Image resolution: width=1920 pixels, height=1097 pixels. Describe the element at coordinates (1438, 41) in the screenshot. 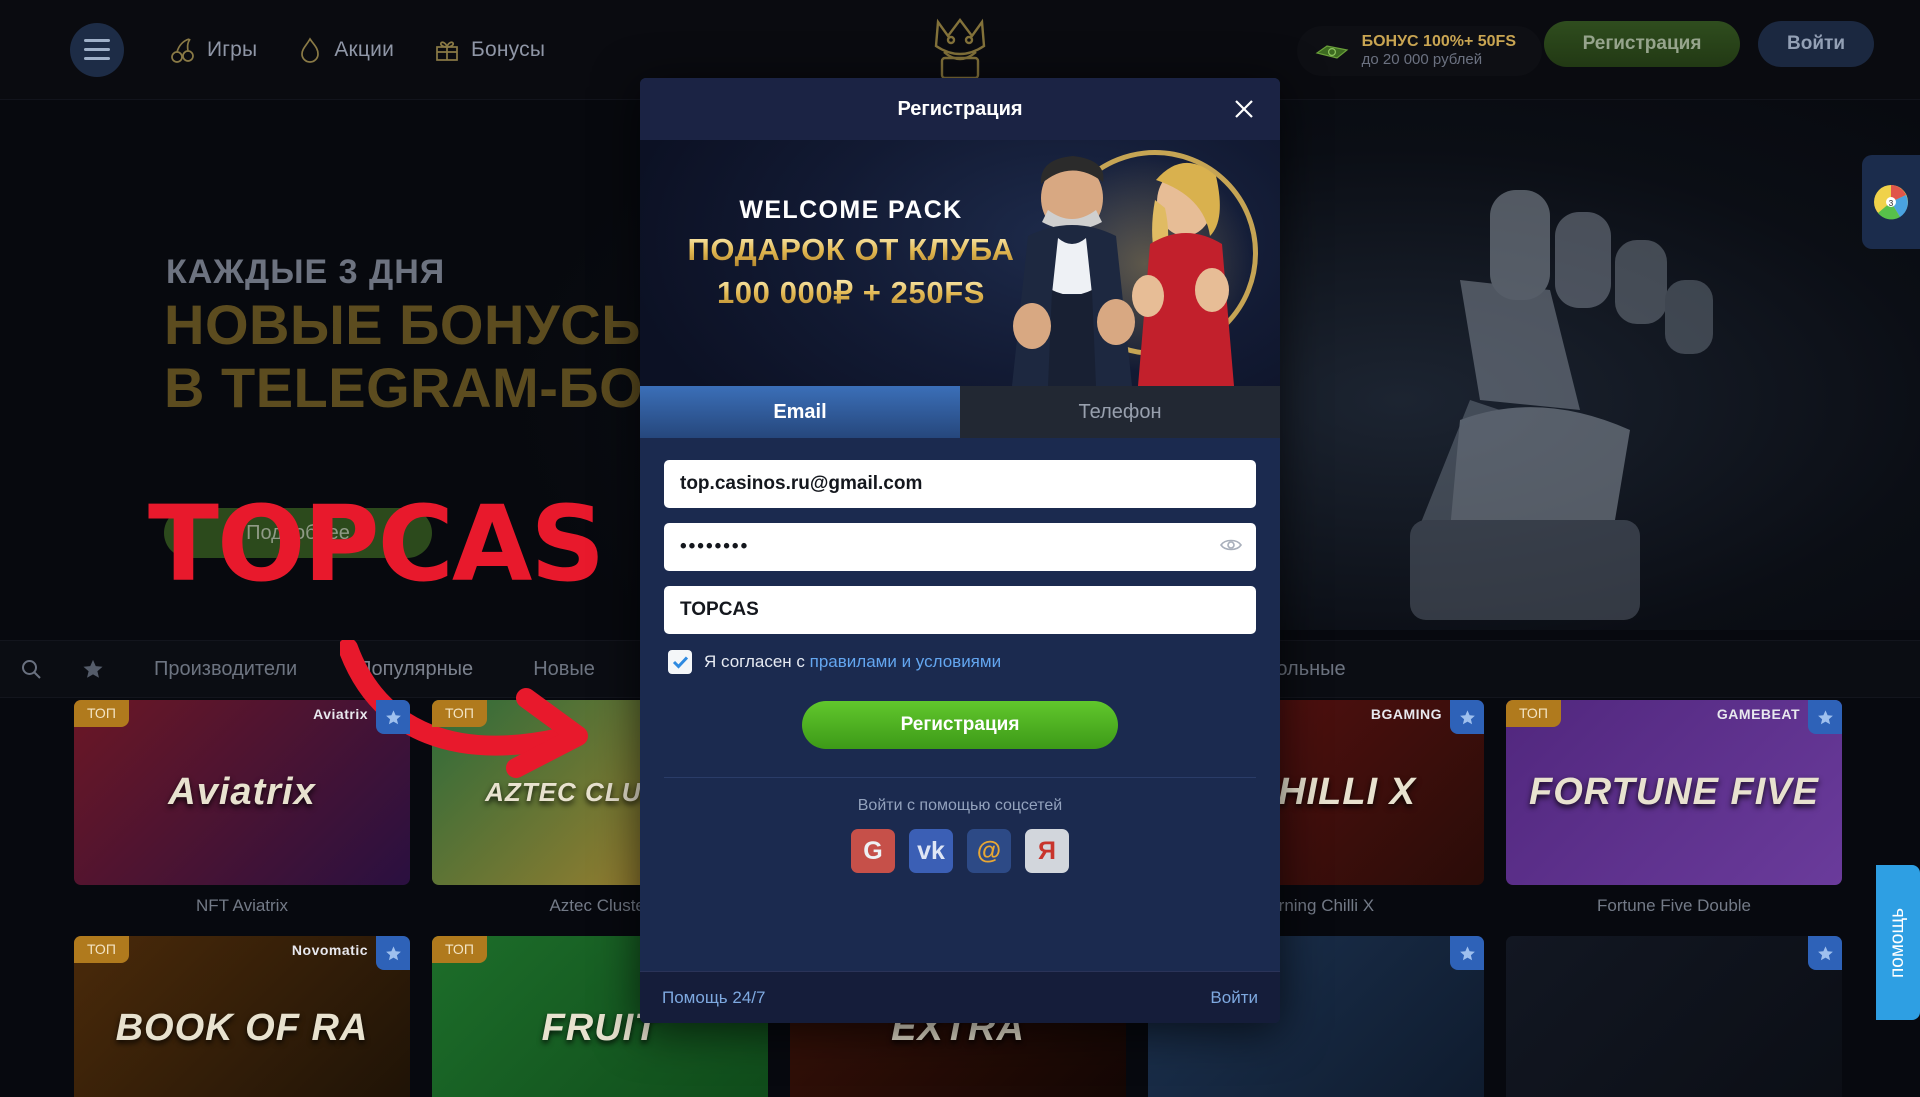

I see `bonus-pill-line-1: БОНУС 100%+ 50FS` at that location.